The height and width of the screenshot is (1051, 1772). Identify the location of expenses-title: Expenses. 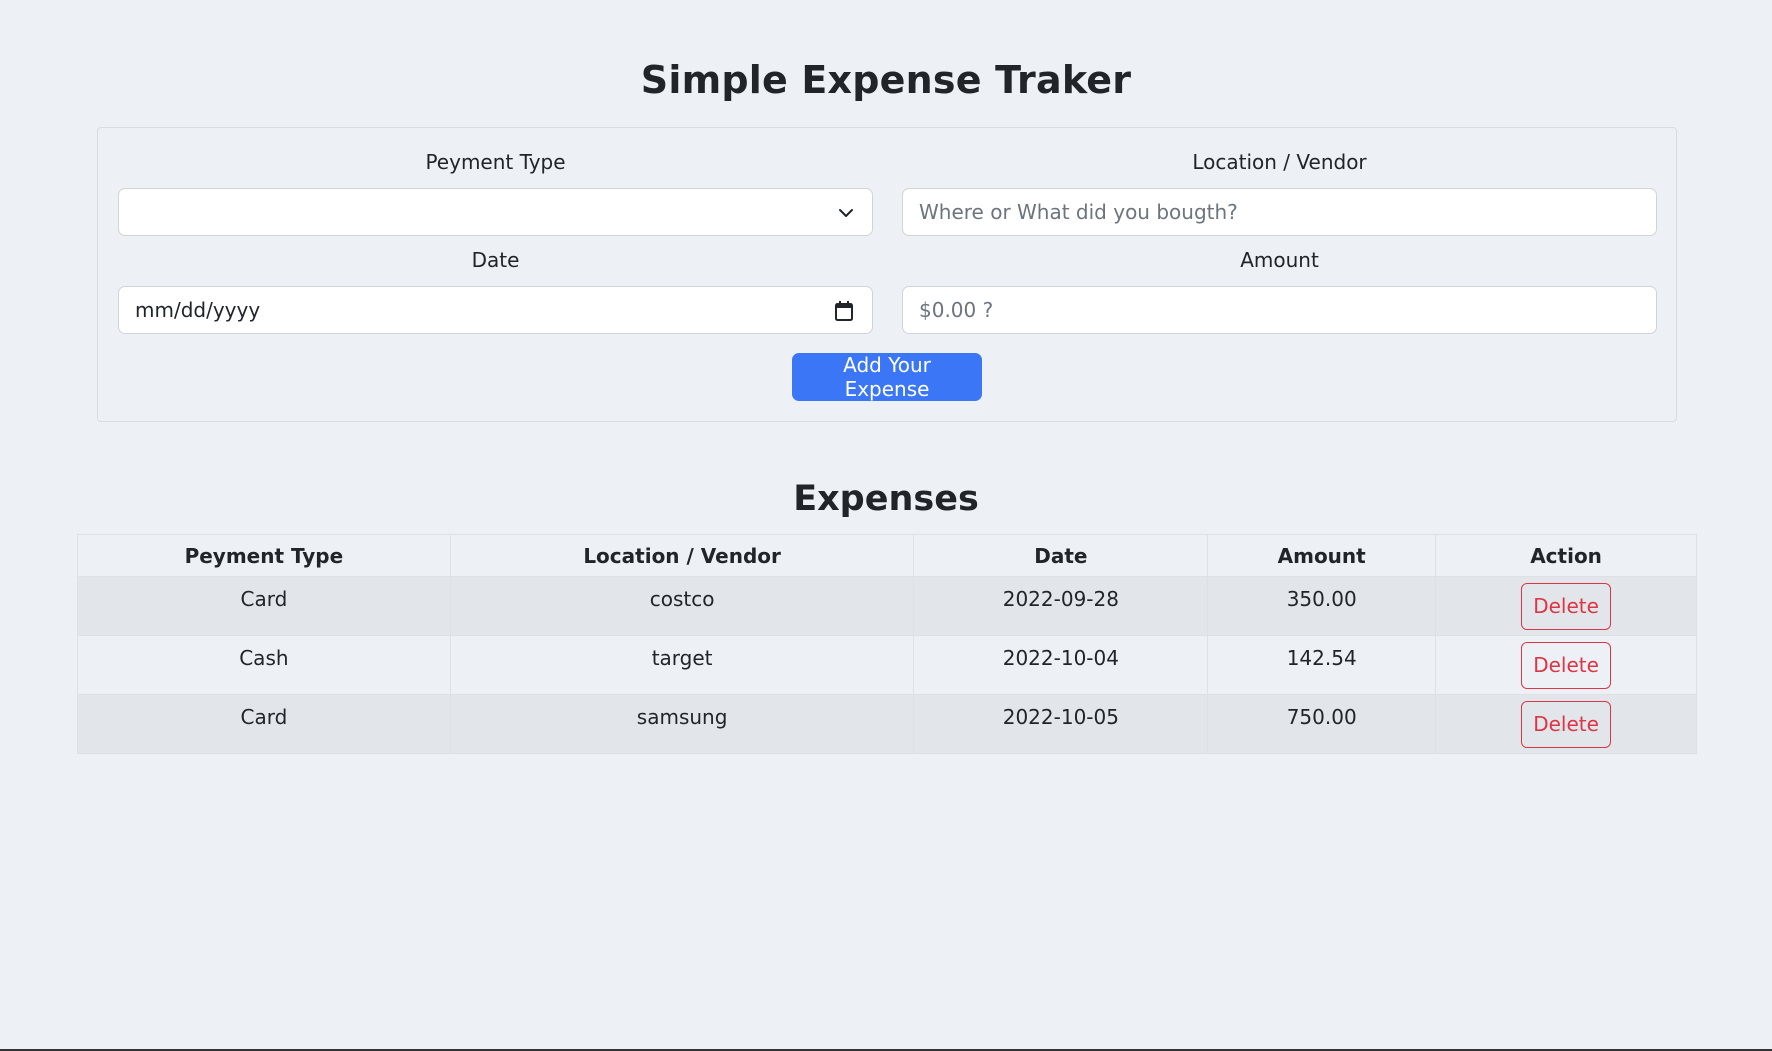
(886, 499).